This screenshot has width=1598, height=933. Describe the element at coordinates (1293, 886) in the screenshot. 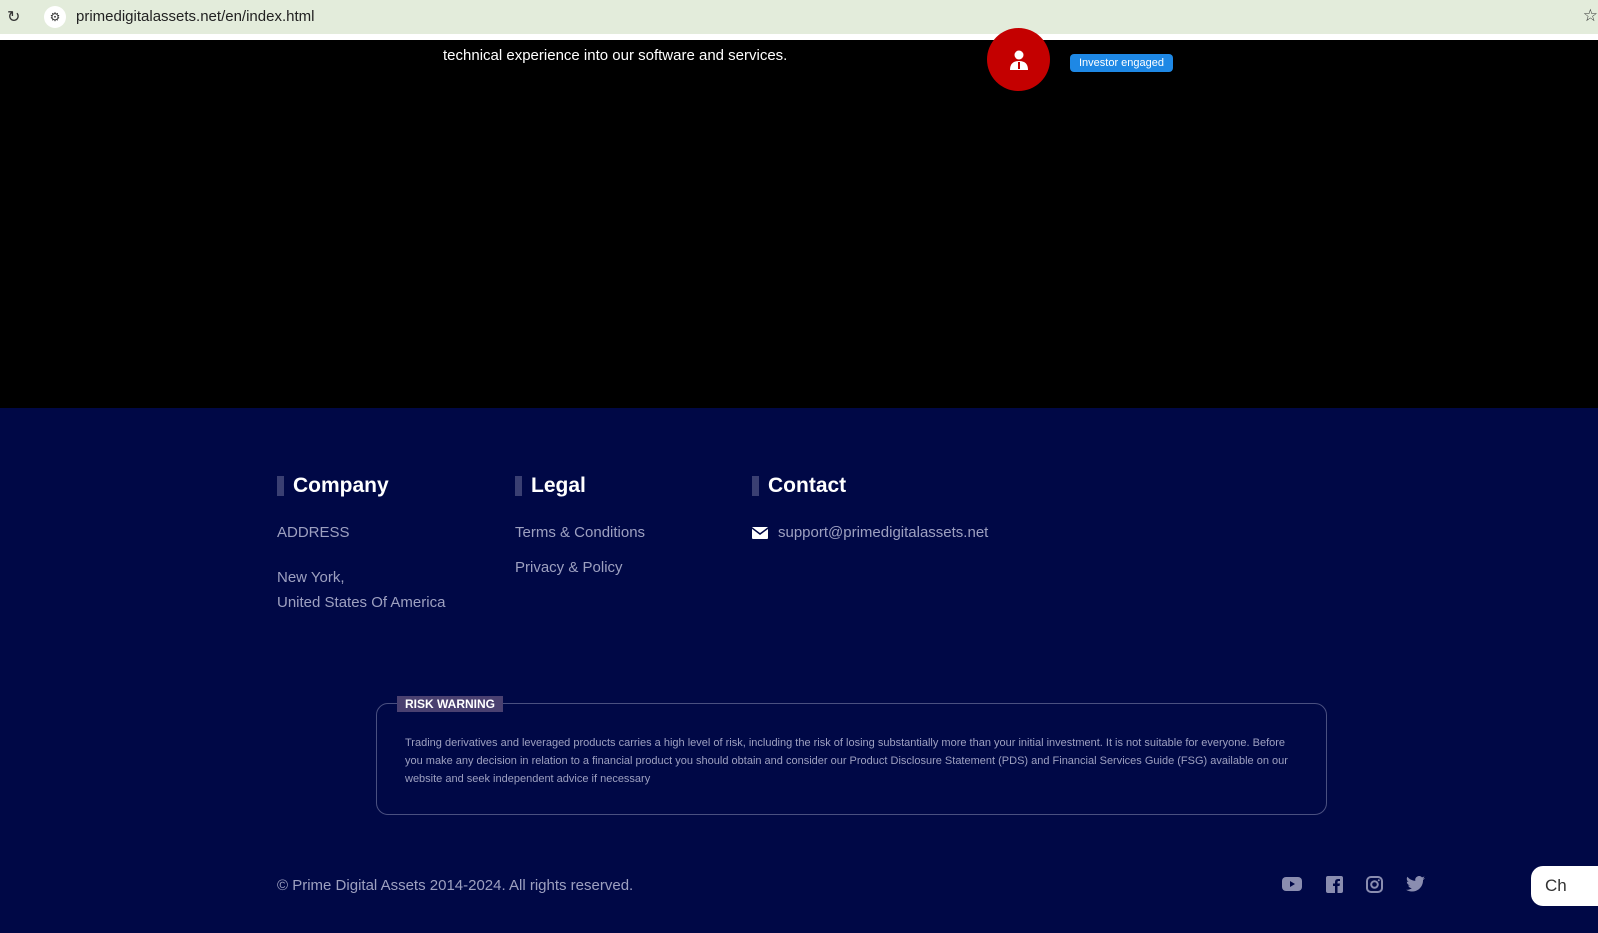

I see `youtube-icon` at that location.